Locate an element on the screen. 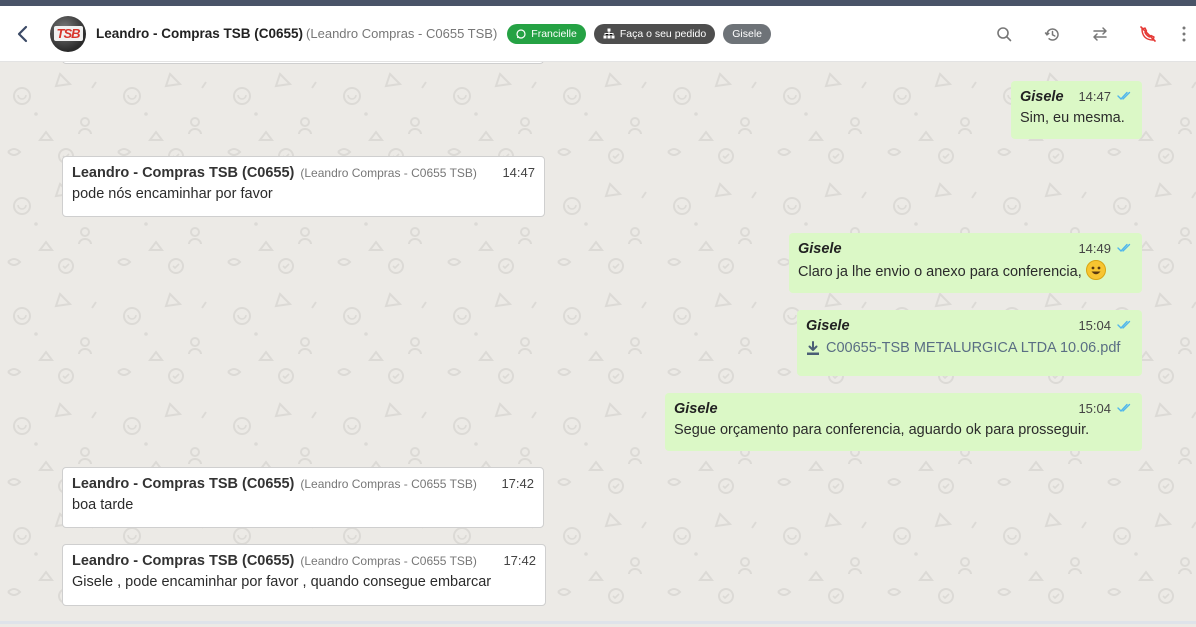 This screenshot has width=1196, height=627. message-text: pode nós encaminhar por favor is located at coordinates (172, 194).